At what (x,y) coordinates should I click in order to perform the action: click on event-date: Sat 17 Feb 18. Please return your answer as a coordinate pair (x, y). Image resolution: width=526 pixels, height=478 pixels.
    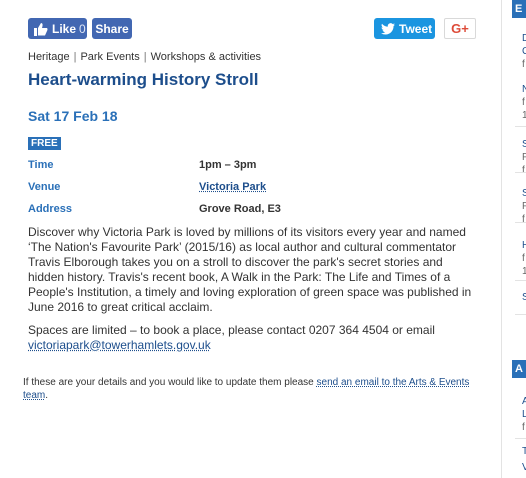
    Looking at the image, I should click on (73, 116).